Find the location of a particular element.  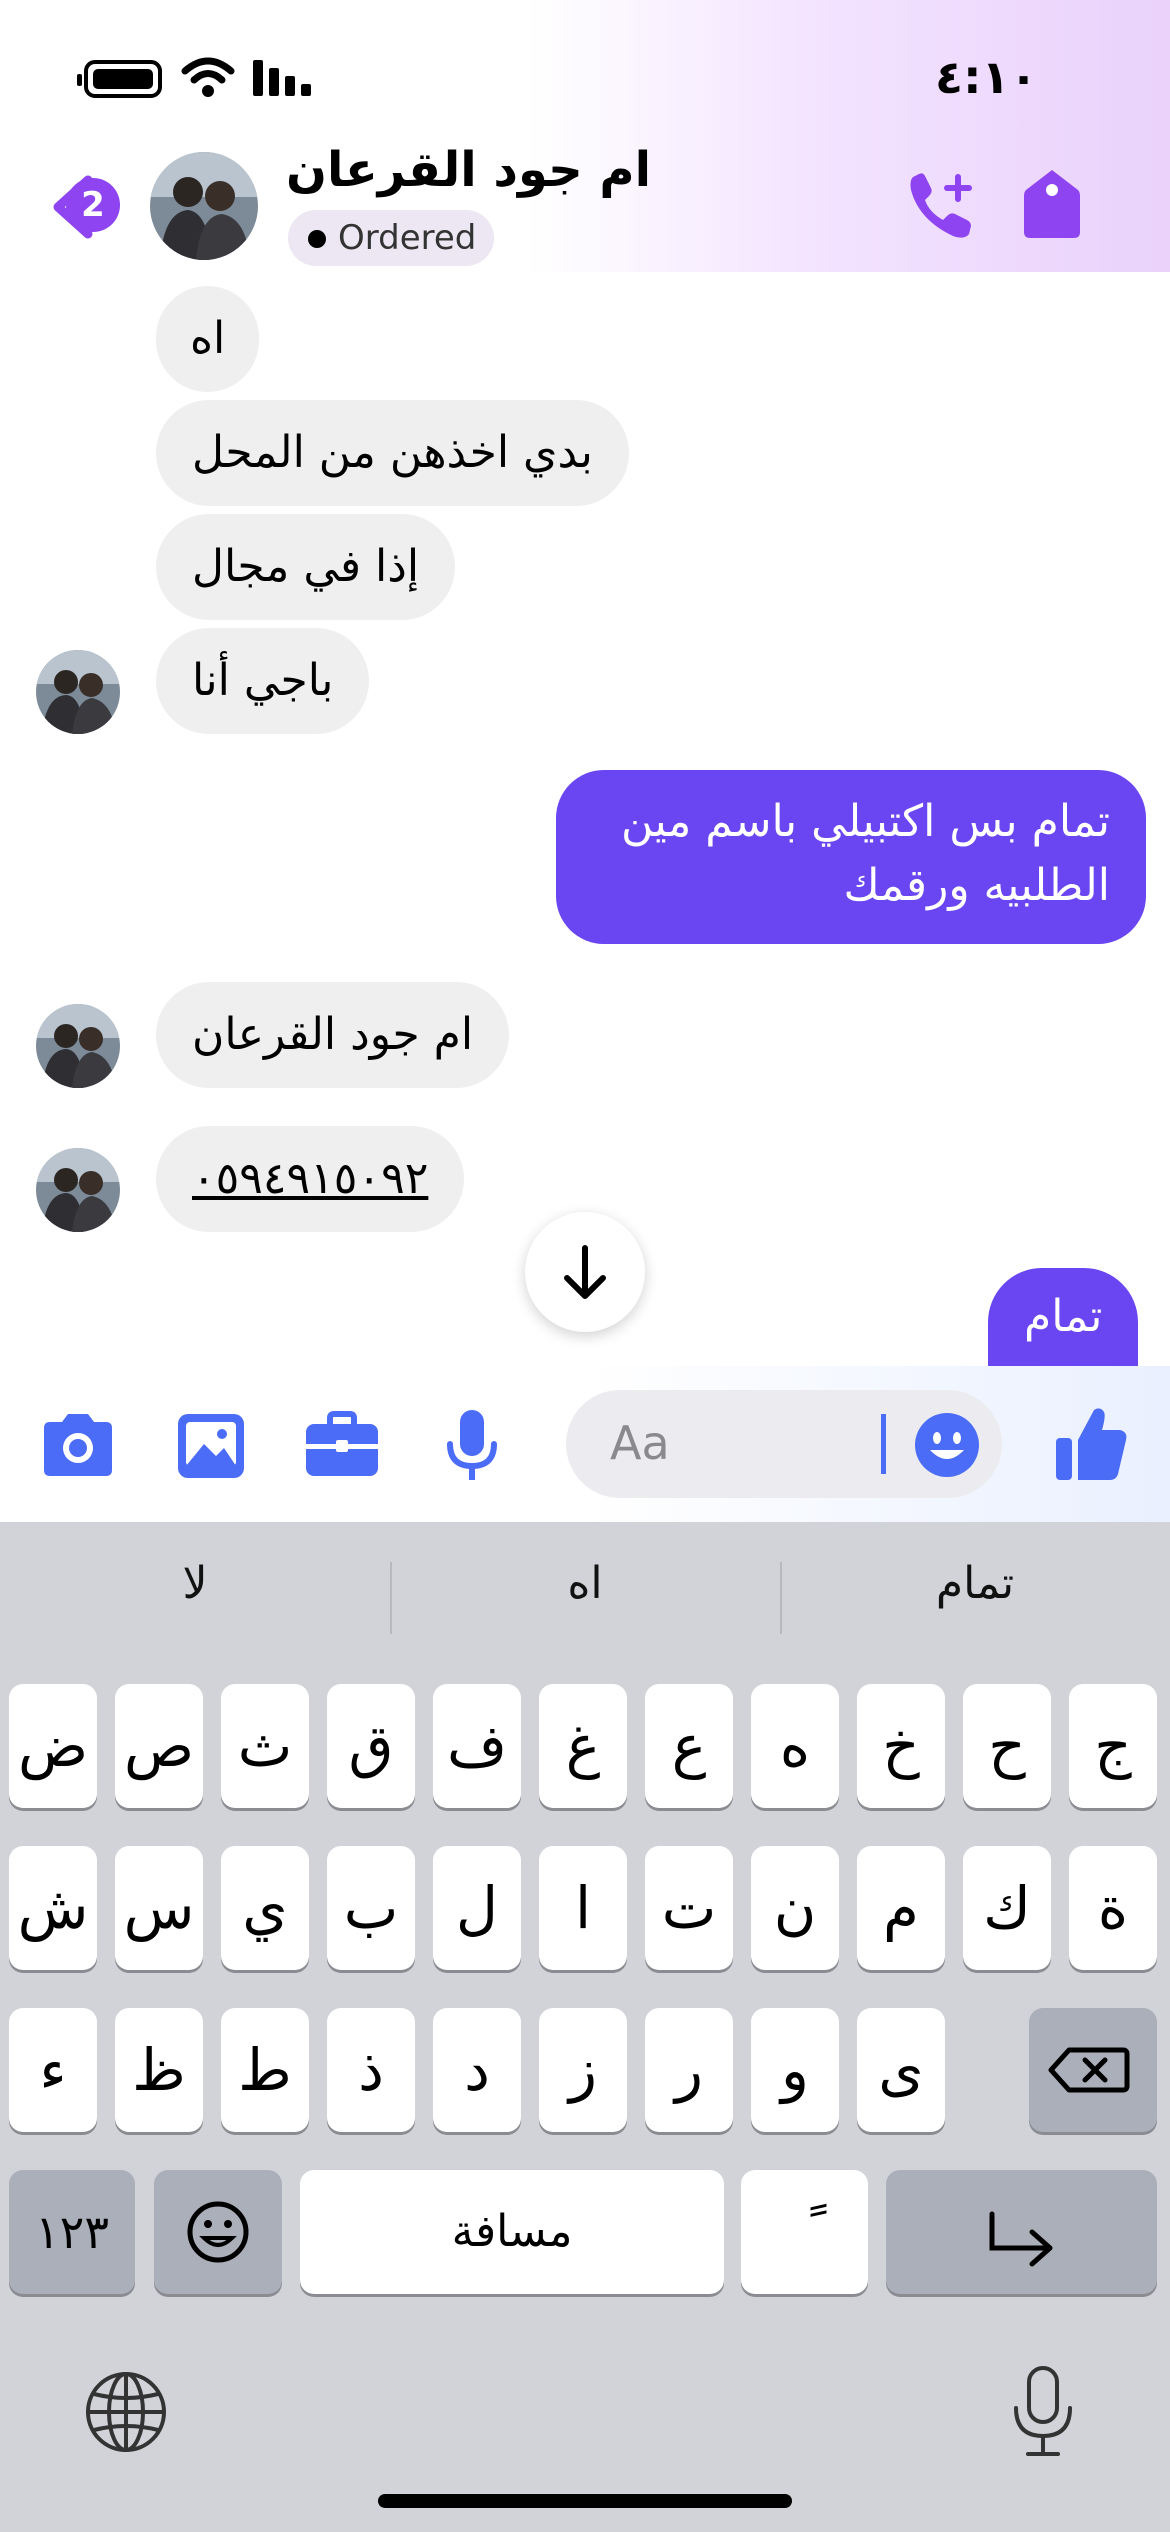

status-dot is located at coordinates (317, 239).